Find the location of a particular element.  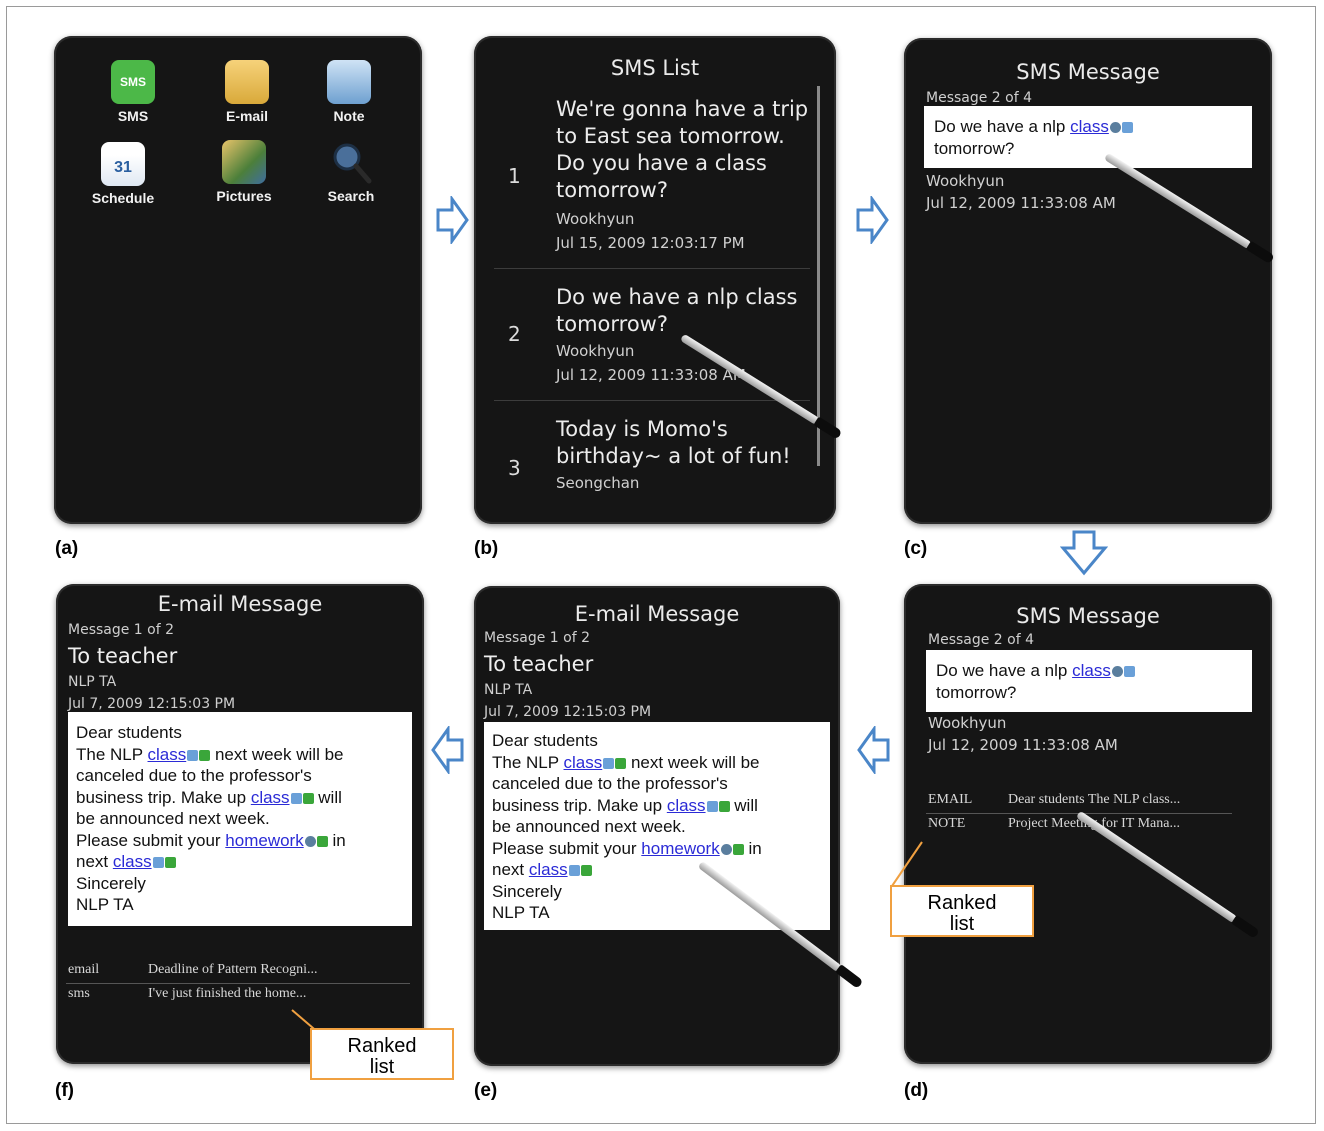

app-label: Schedule is located at coordinates (123, 198).